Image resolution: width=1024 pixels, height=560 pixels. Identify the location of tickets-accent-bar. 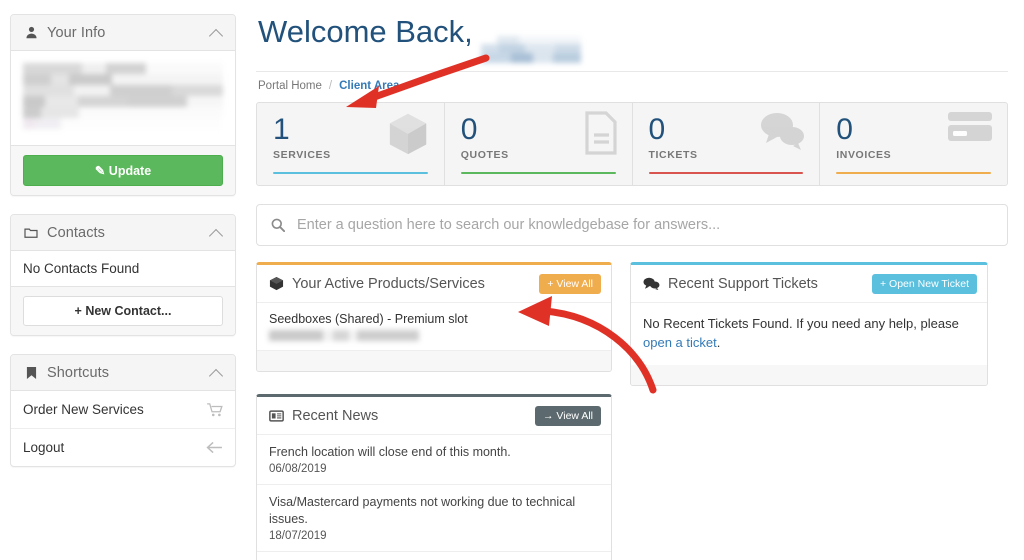
(726, 172).